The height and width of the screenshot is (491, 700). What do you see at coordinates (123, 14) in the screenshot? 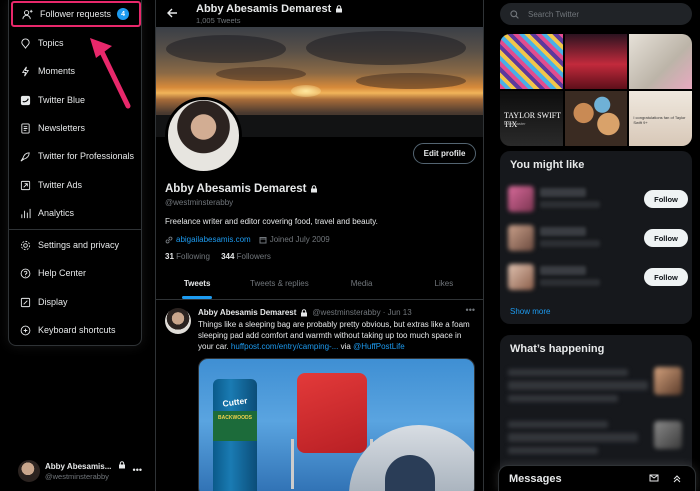
I see `follower-requests-badge: 4` at bounding box center [123, 14].